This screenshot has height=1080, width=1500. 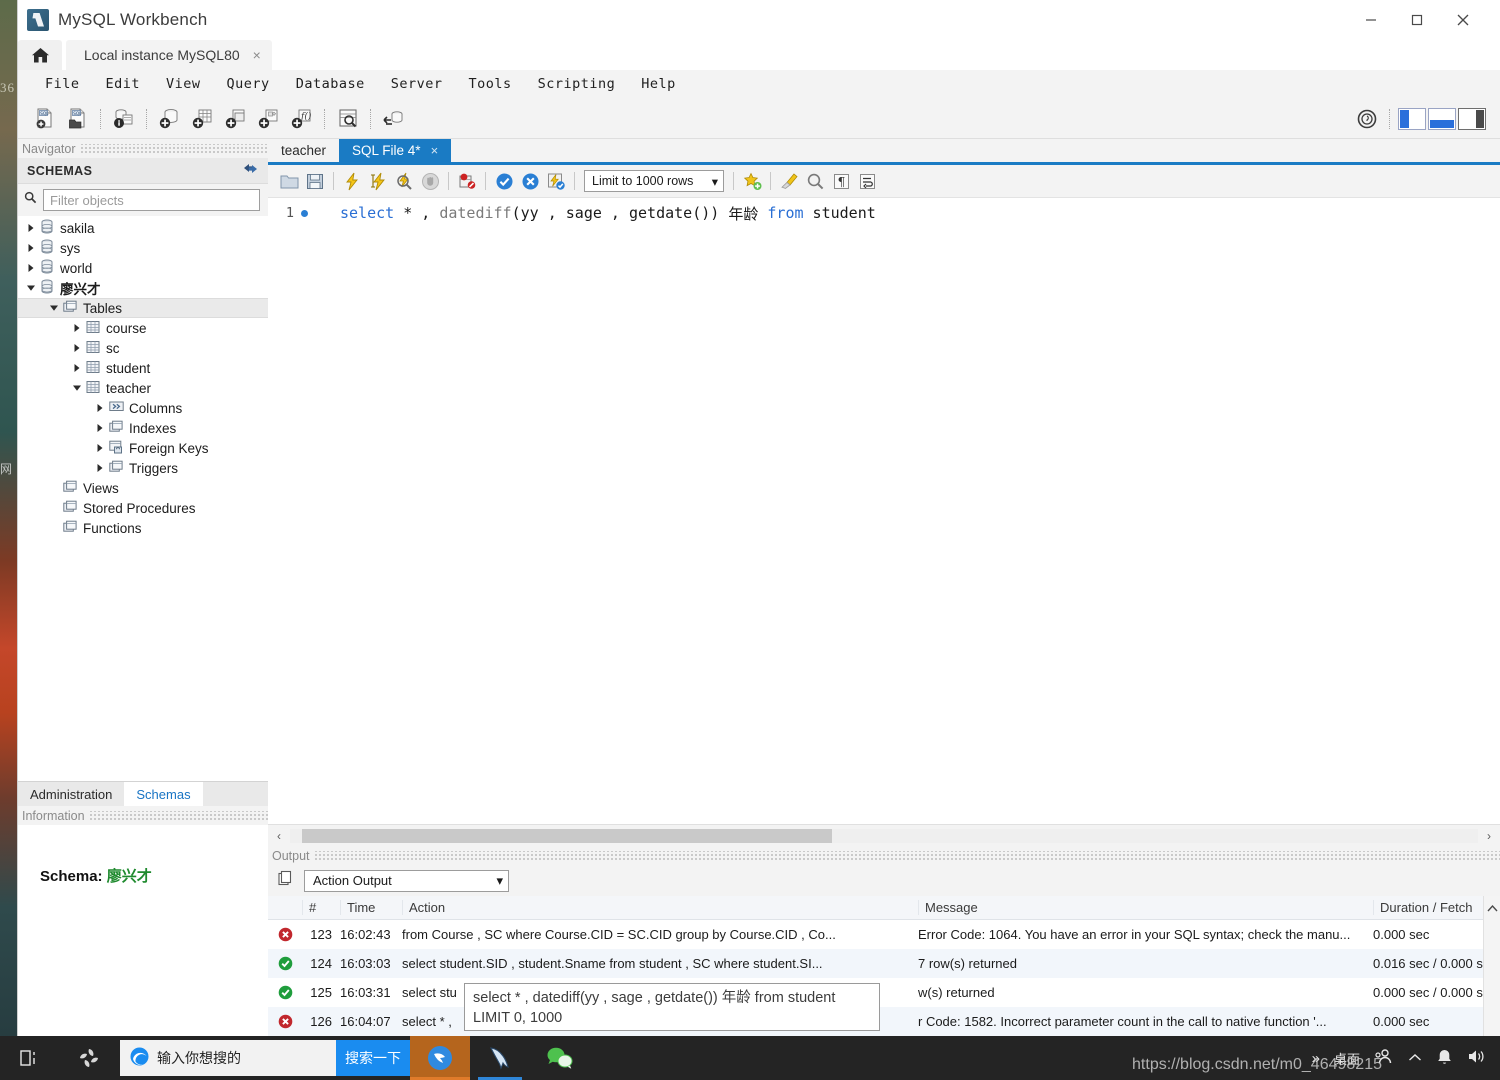 I want to click on toggle-output-icon, so click(x=1442, y=119).